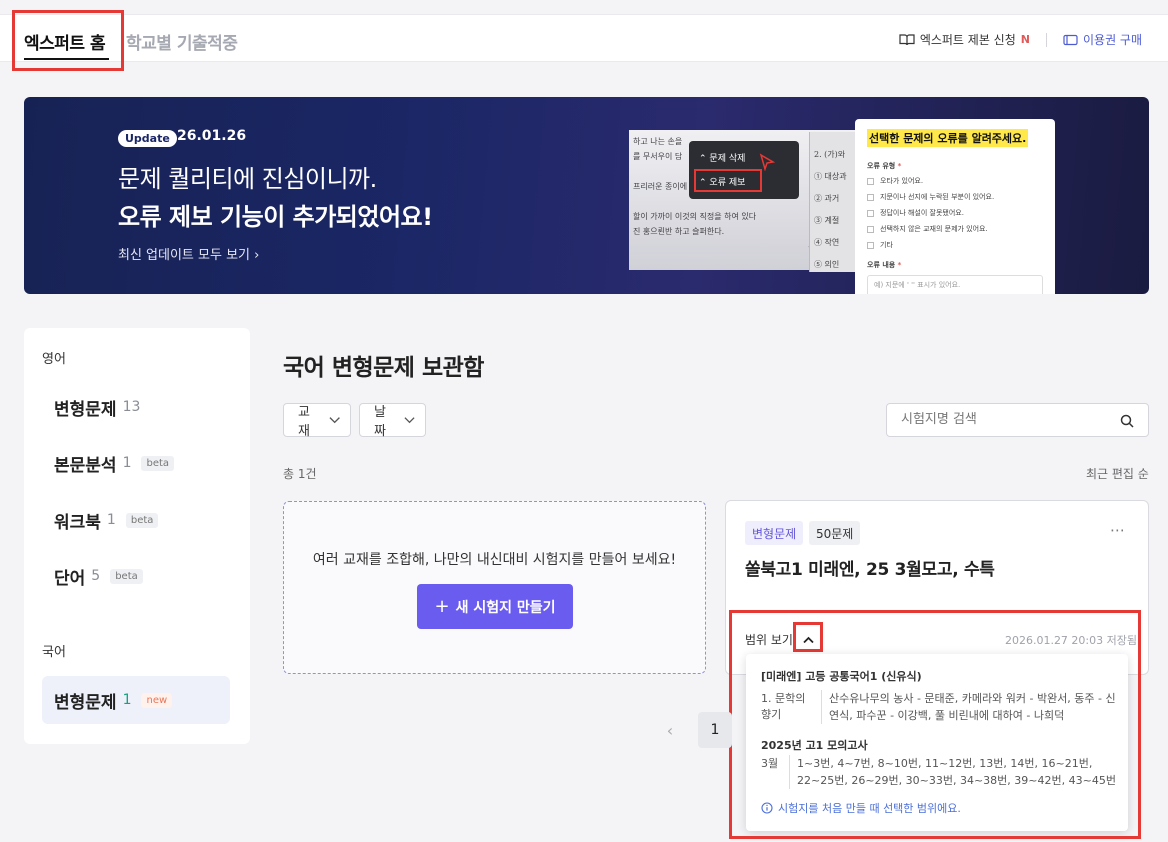 This screenshot has width=1168, height=842. Describe the element at coordinates (136, 463) in the screenshot. I see `sidebar-item-english-analysis: 본문분석 1 beta` at that location.